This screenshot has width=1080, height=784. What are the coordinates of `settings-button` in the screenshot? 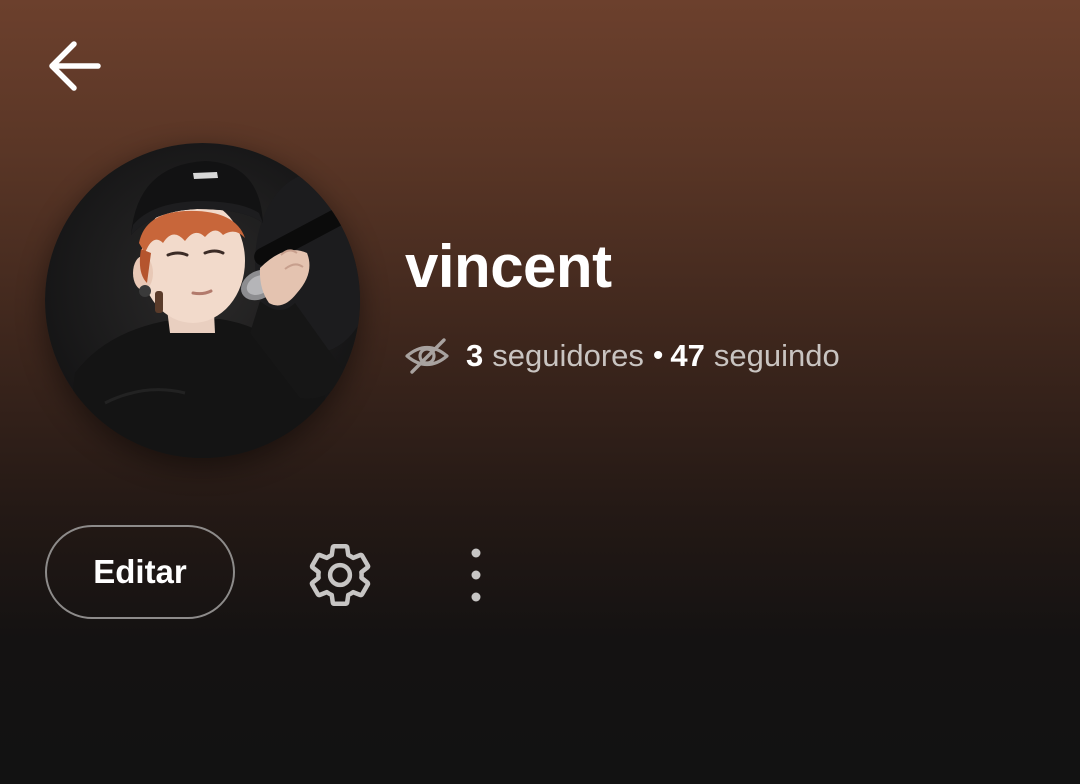 It's located at (340, 575).